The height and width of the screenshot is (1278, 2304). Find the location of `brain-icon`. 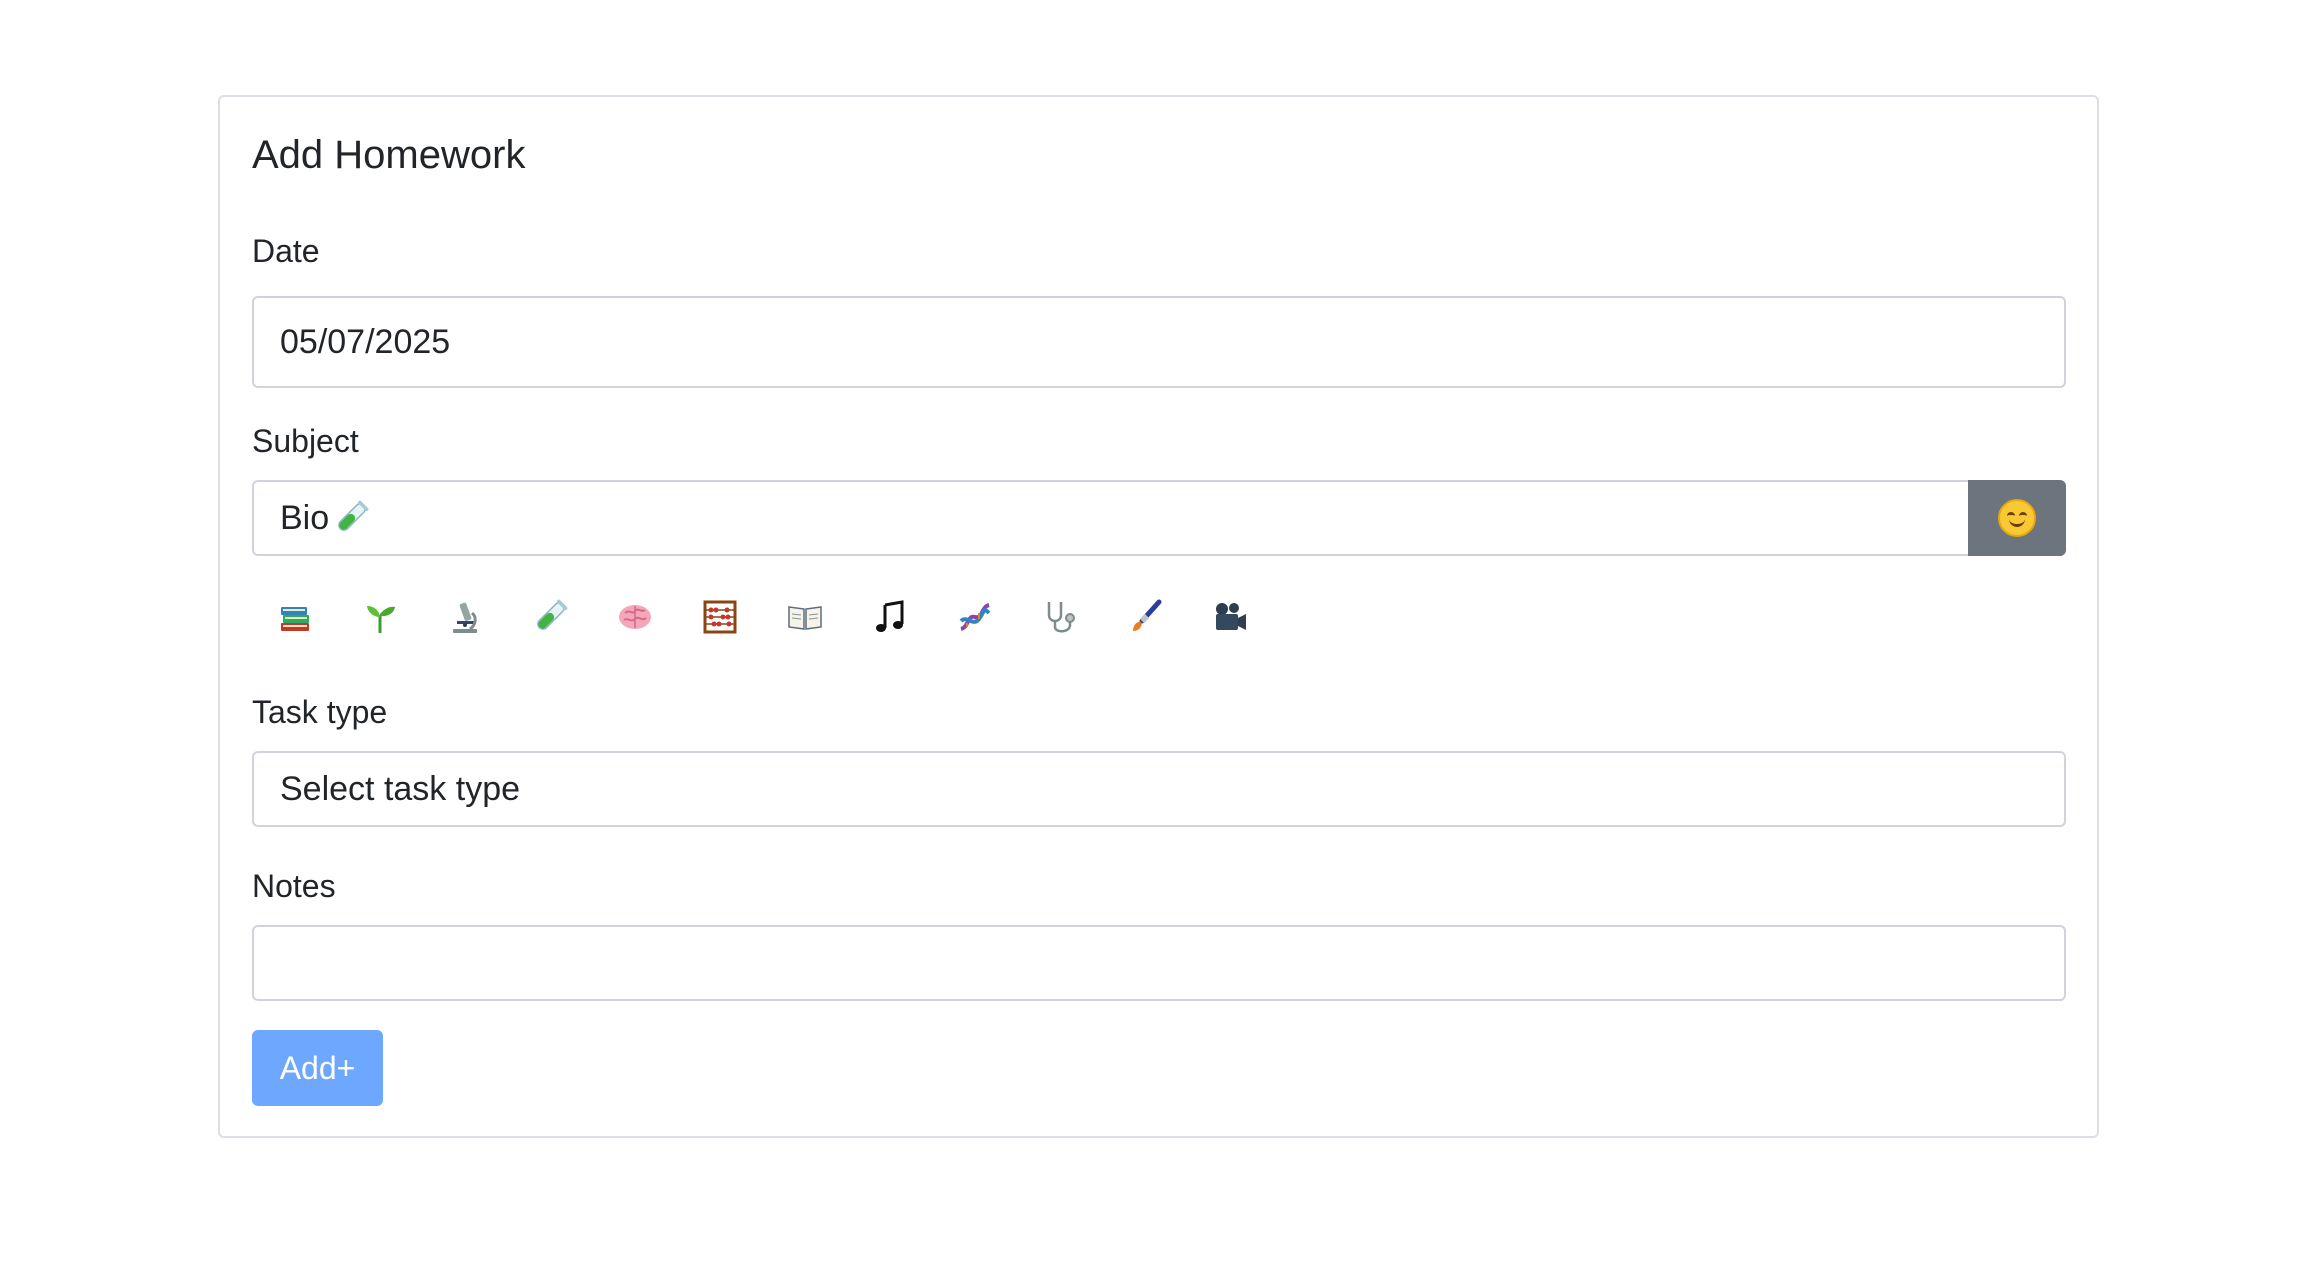

brain-icon is located at coordinates (634, 617).